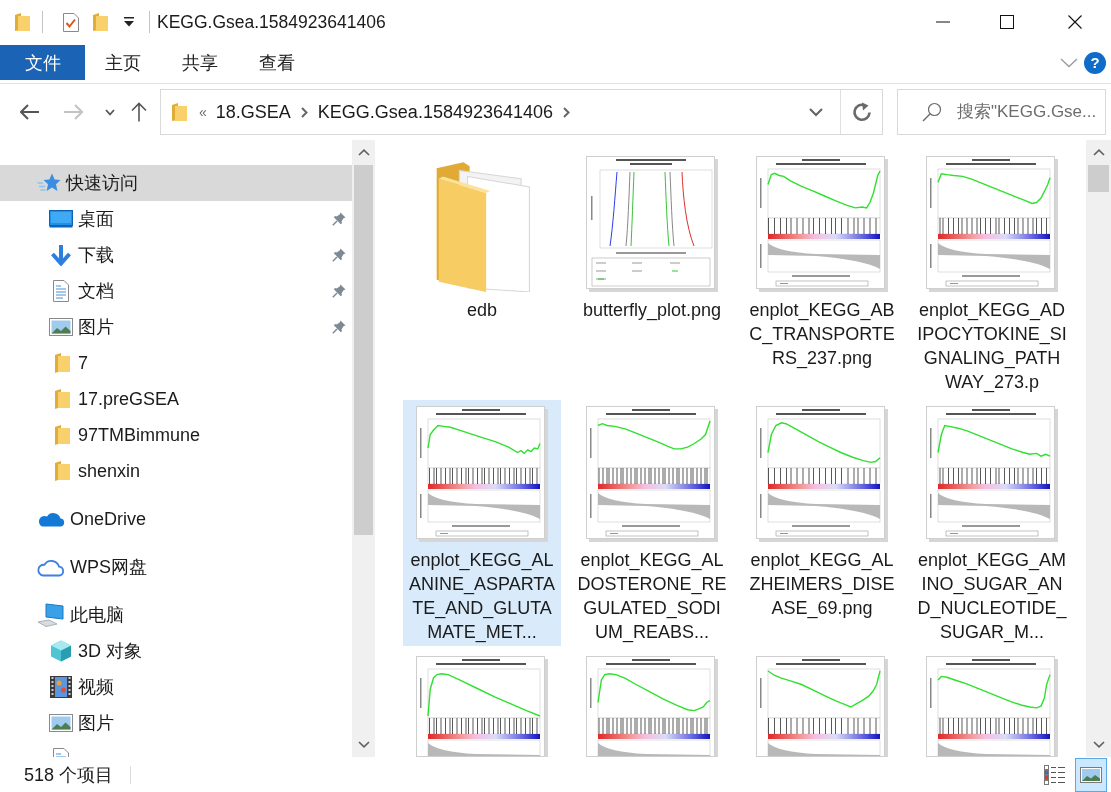  Describe the element at coordinates (30, 112) in the screenshot. I see `back-arrow-icon` at that location.